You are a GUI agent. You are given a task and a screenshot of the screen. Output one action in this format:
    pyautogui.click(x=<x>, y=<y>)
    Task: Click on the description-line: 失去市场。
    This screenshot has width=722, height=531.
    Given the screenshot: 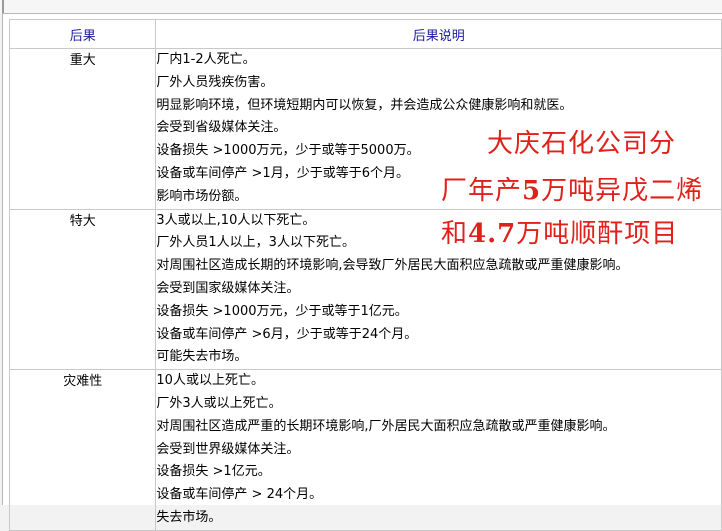 What is the action you would take?
    pyautogui.click(x=189, y=517)
    